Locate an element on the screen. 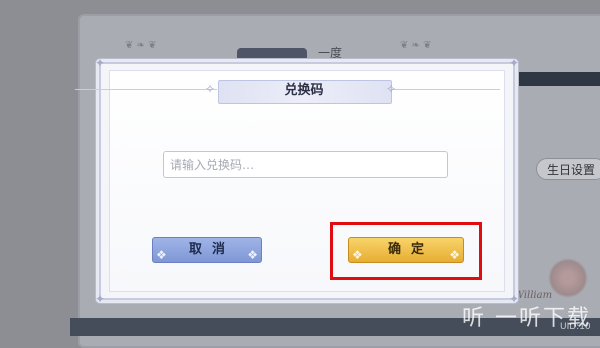  confirm-highlight-annotation is located at coordinates (406, 251).